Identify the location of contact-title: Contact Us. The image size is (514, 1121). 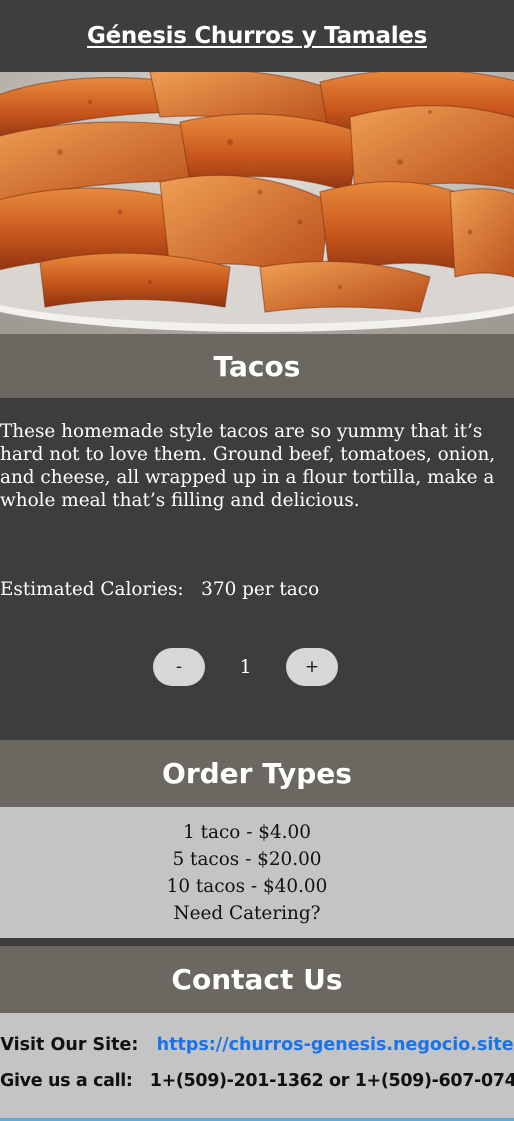
(257, 979).